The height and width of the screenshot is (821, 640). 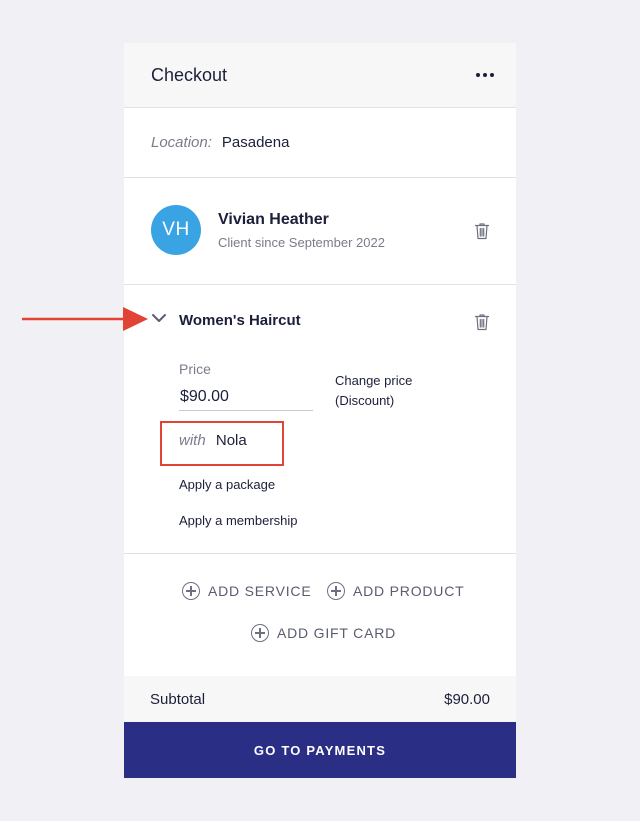 What do you see at coordinates (320, 615) in the screenshot?
I see `add-actions: ADD SERVICE ADD PRODUCT ADD GIFT CARD` at bounding box center [320, 615].